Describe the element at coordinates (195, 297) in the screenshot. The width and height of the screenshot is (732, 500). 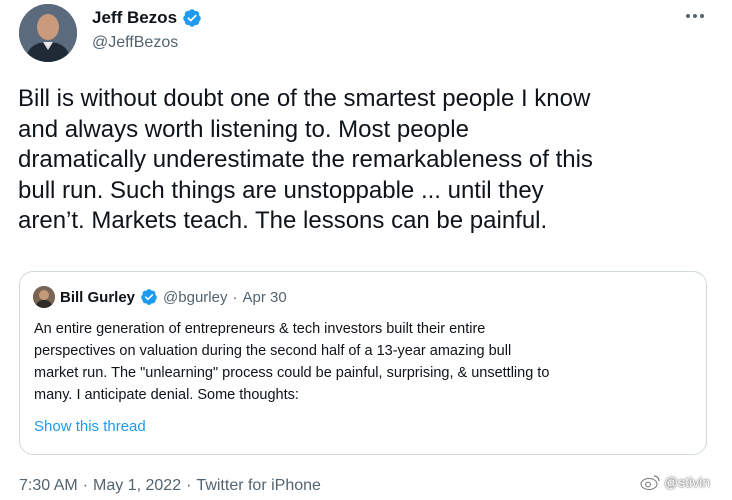
I see `quoted-author-handle: @bgurley` at that location.